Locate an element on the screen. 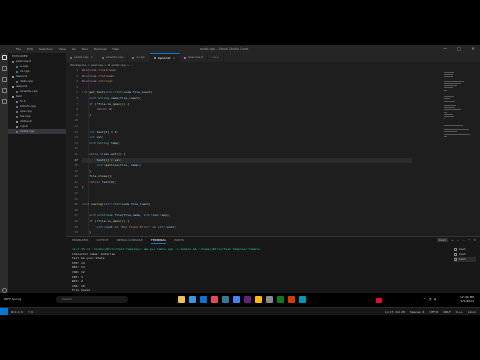  tab-cpp: c++ is located at coordinates (216, 57).